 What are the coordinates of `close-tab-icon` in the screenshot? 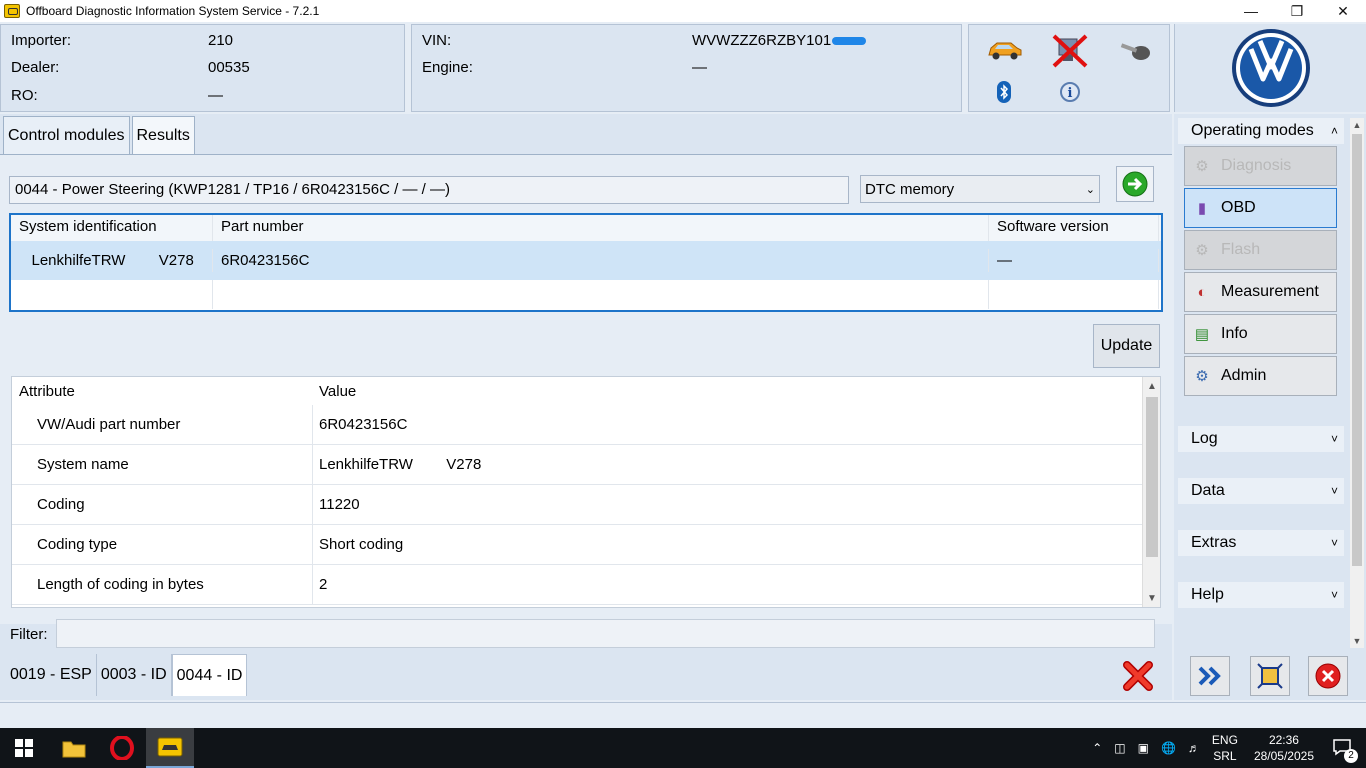 It's located at (1138, 676).